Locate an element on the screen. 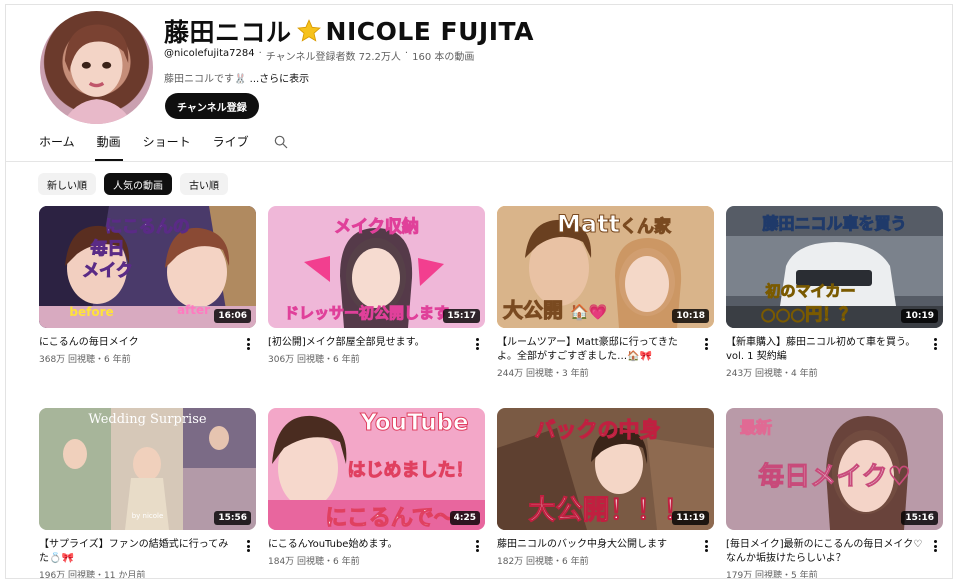 The image size is (958, 583). thumbnail-text: 初のマイカー is located at coordinates (810, 291).